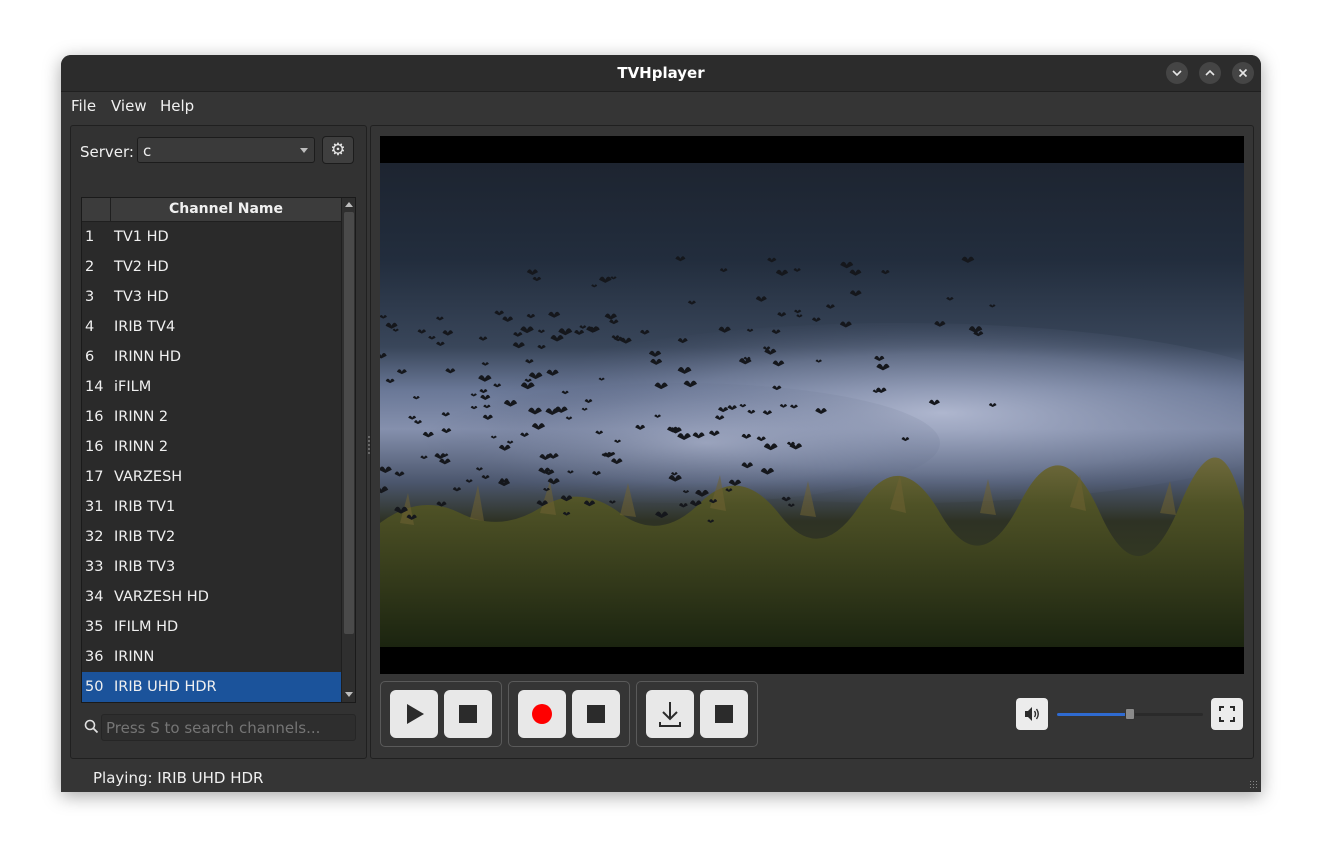 This screenshot has height=859, width=1322. Describe the element at coordinates (349, 694) in the screenshot. I see `scroll-down-icon` at that location.